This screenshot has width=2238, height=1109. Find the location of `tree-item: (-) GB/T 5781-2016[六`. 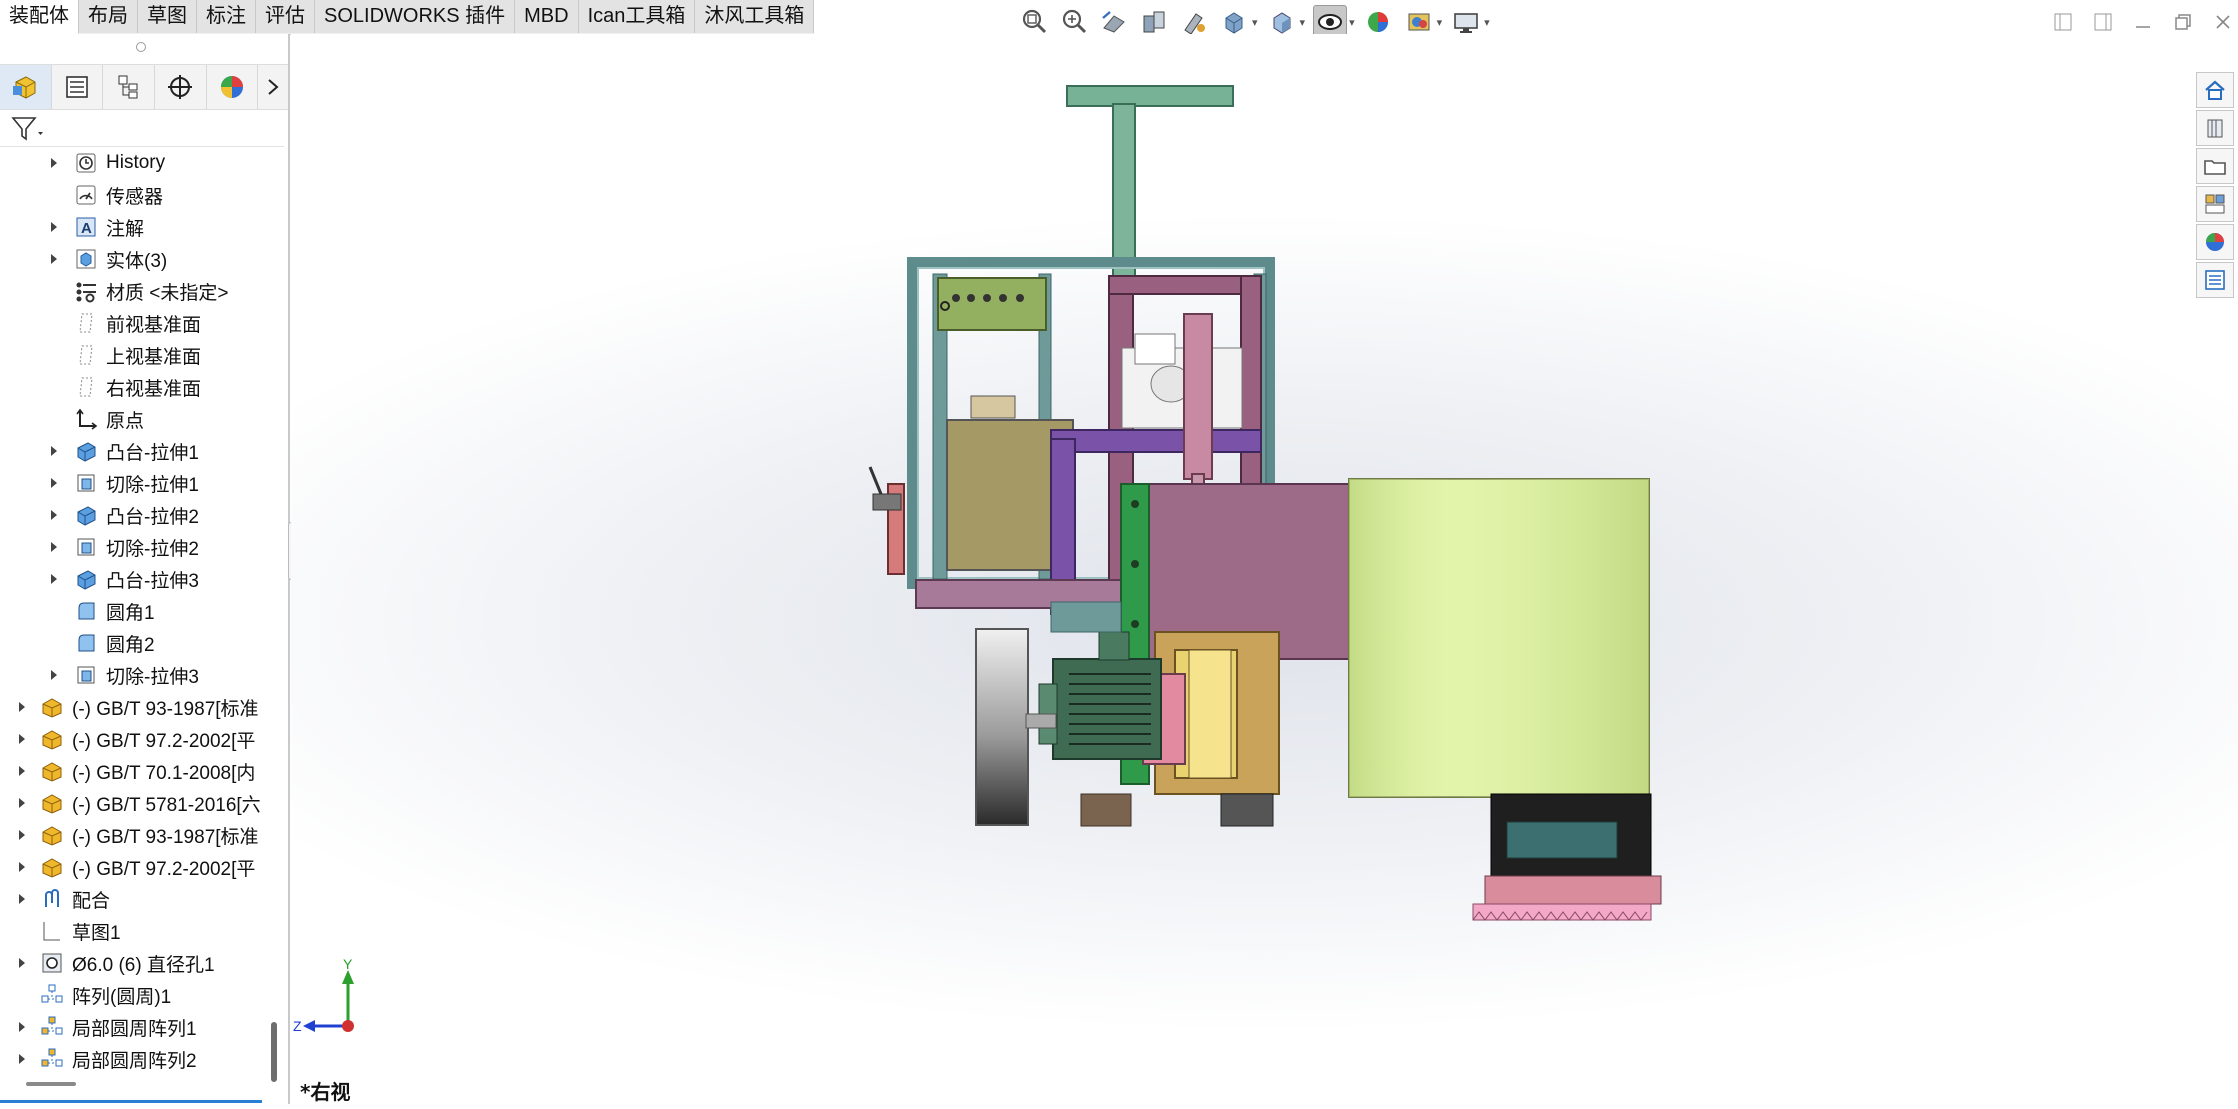

tree-item: (-) GB/T 5781-2016[六 is located at coordinates (140, 803).